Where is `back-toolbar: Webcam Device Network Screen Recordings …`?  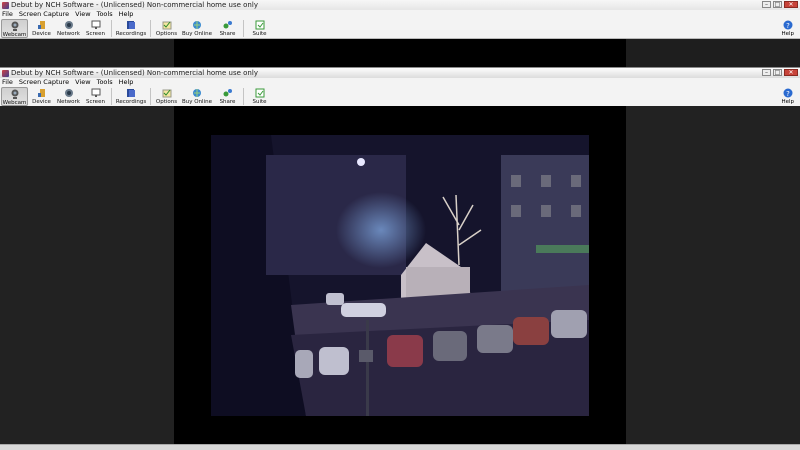 back-toolbar: Webcam Device Network Screen Recordings … is located at coordinates (400, 28).